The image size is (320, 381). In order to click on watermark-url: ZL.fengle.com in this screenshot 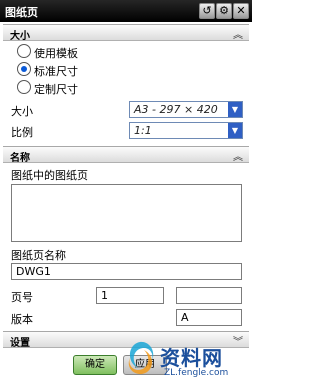, I will do `click(196, 373)`.